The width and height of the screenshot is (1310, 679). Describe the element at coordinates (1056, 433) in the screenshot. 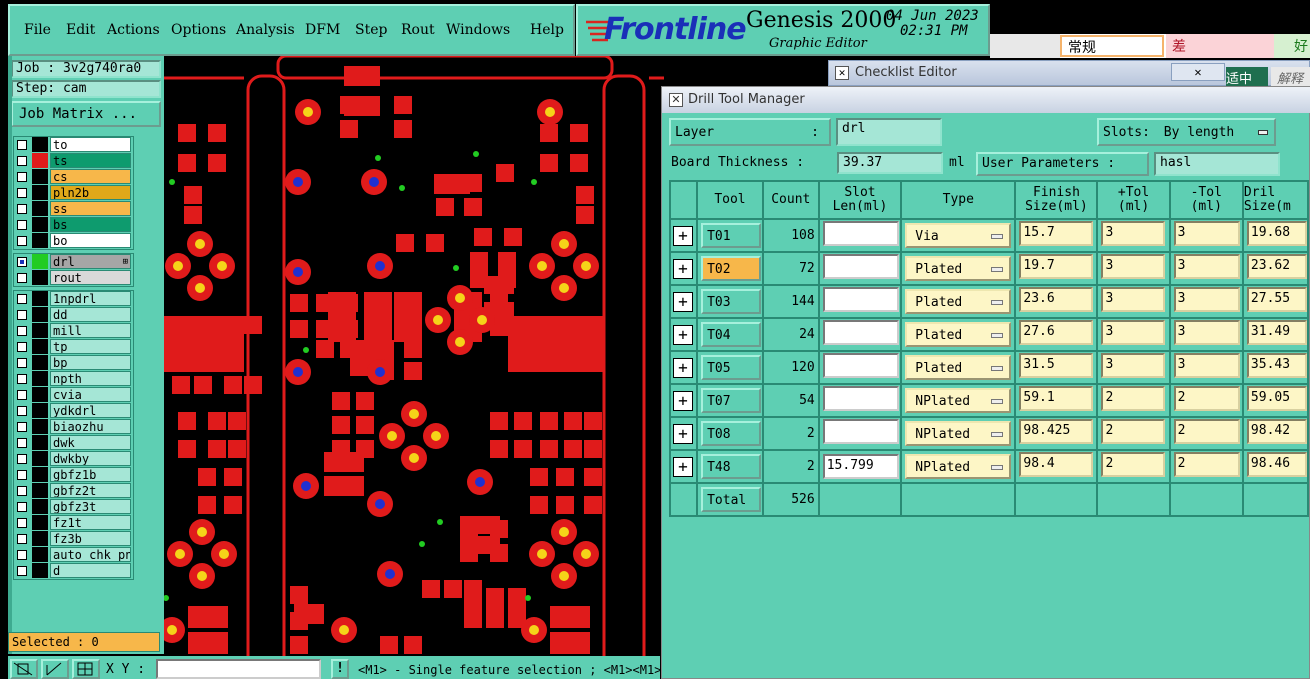

I see `finish-cell: 98.425` at that location.